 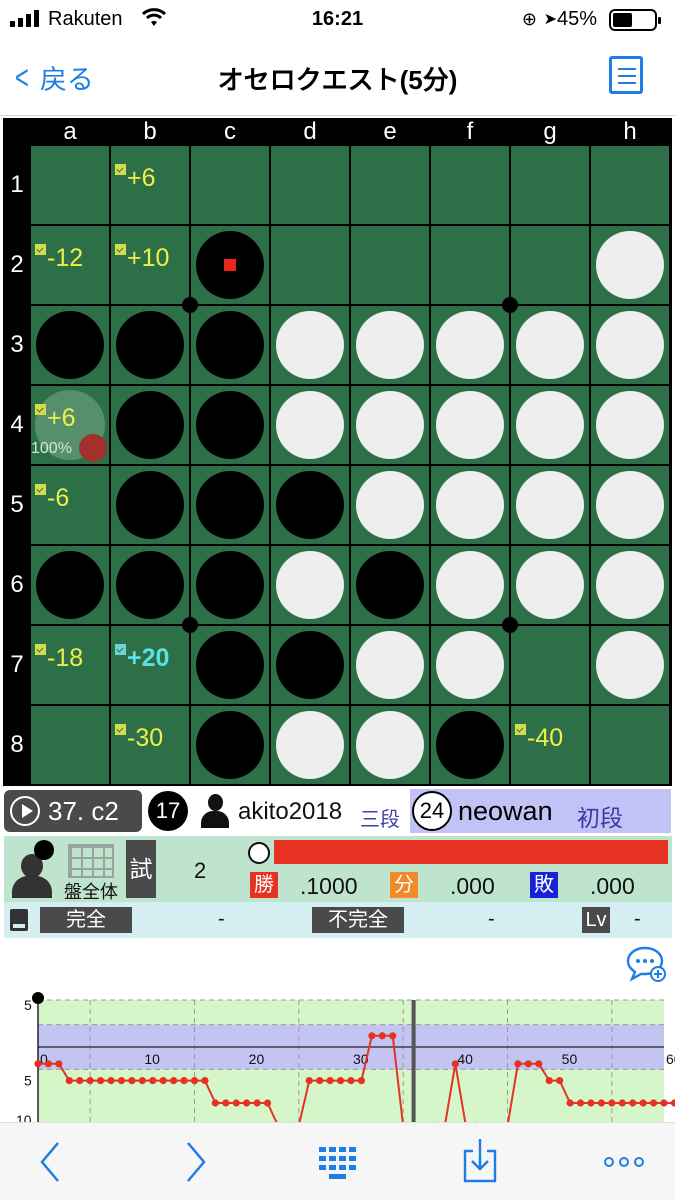 I want to click on board-cell-d2, so click(x=310, y=265).